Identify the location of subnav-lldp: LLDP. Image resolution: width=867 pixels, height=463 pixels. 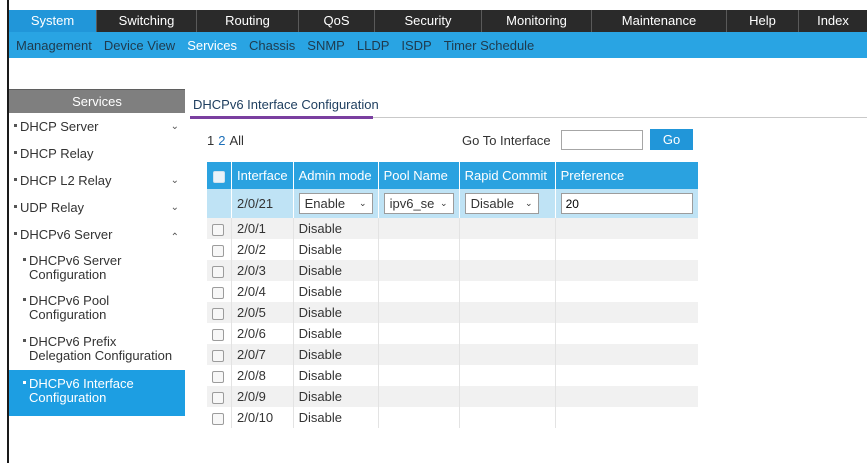
(373, 45).